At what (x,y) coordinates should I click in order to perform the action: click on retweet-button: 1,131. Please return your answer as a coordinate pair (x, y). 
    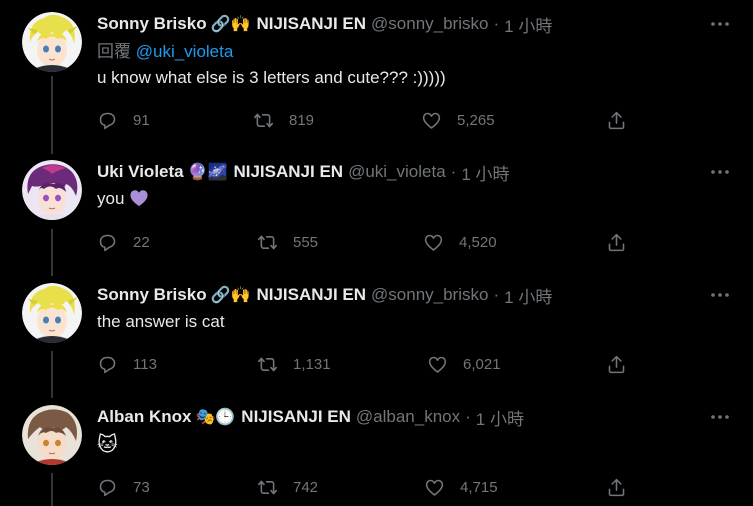
    Looking at the image, I should click on (294, 364).